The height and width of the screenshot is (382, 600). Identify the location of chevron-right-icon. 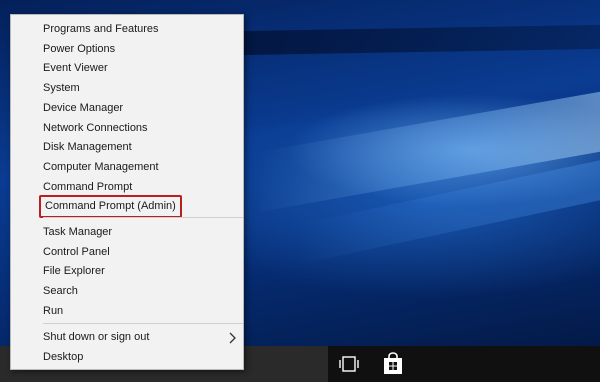
(232, 338).